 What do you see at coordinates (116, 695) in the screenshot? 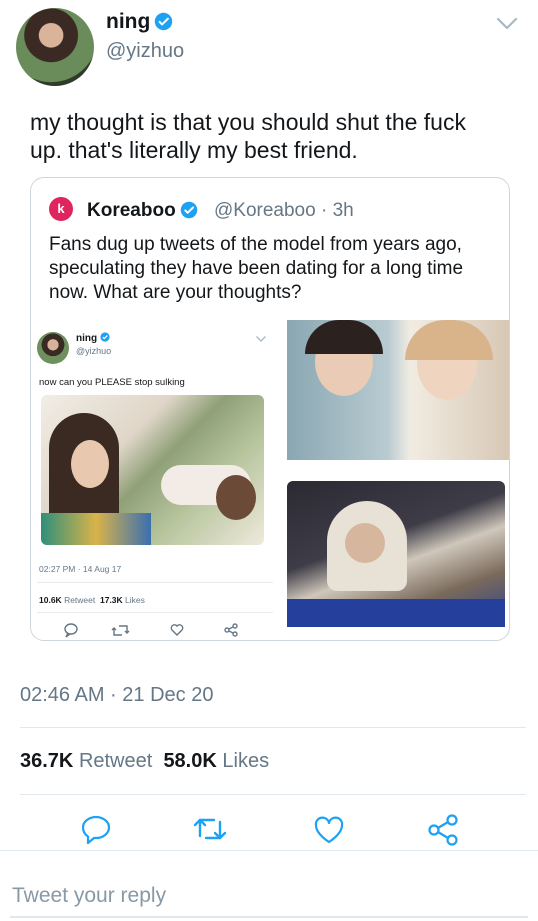
I see `tweet-timestamp: 02:46 AM · 21 Dec 20` at bounding box center [116, 695].